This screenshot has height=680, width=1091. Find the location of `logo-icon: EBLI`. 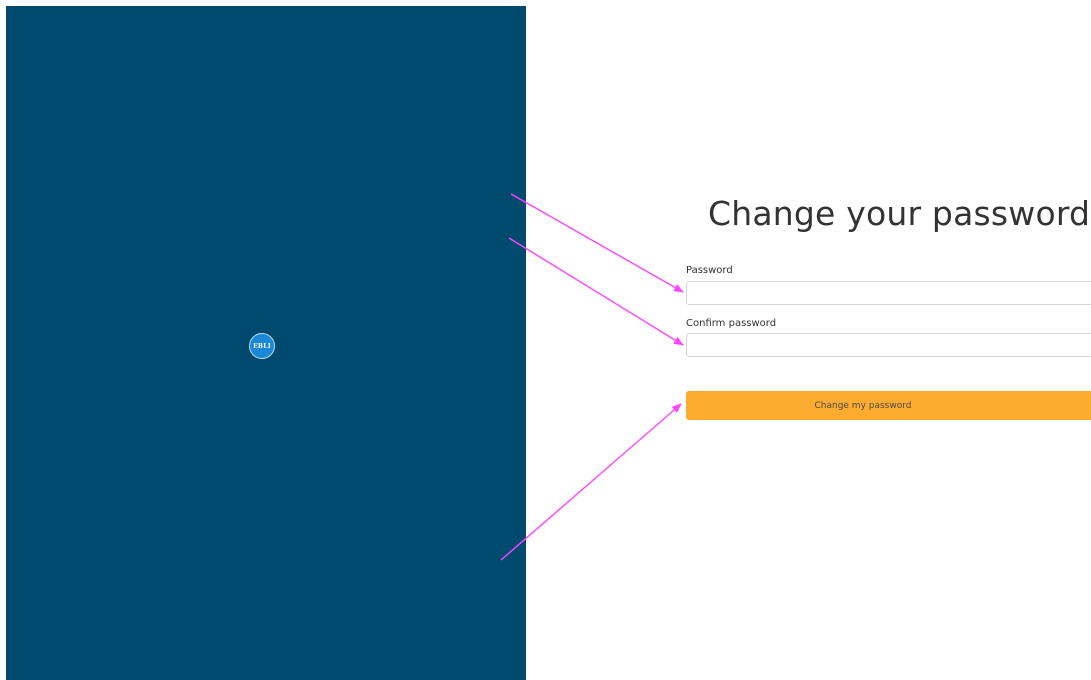

logo-icon: EBLI is located at coordinates (262, 346).